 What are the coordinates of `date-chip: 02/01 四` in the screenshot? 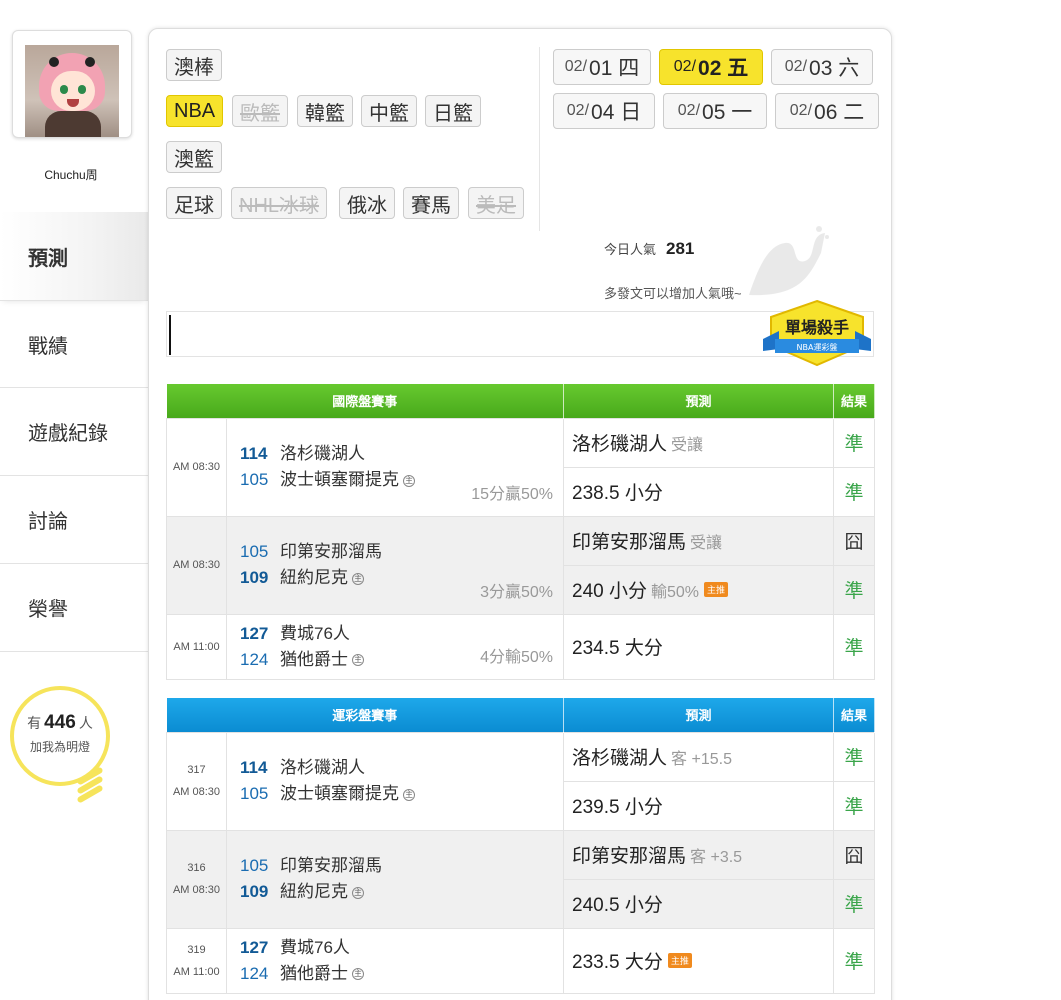 It's located at (602, 67).